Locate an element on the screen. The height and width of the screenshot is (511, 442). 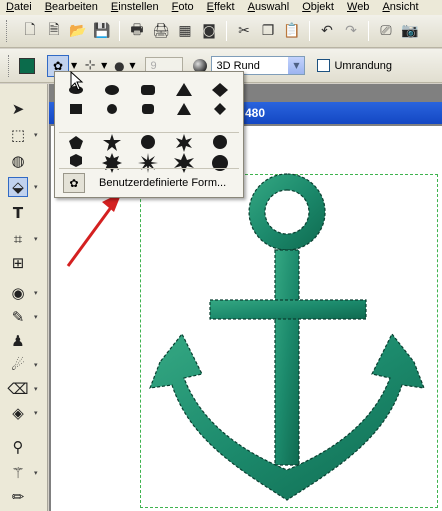
toolbar-grip is located at coordinates (7, 31).